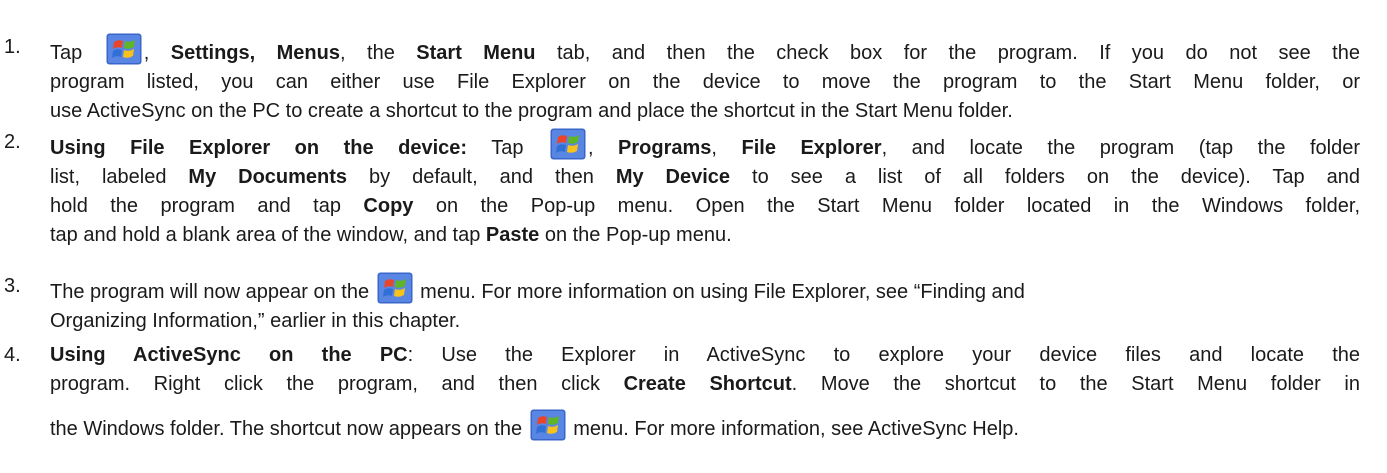  Describe the element at coordinates (12, 355) in the screenshot. I see `step-number: 4.` at that location.